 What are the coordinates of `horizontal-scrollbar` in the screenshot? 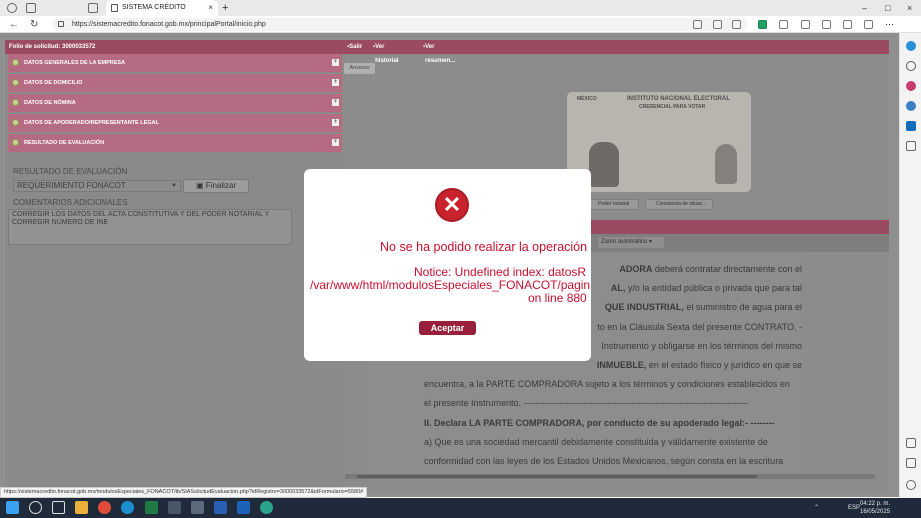 It's located at (610, 476).